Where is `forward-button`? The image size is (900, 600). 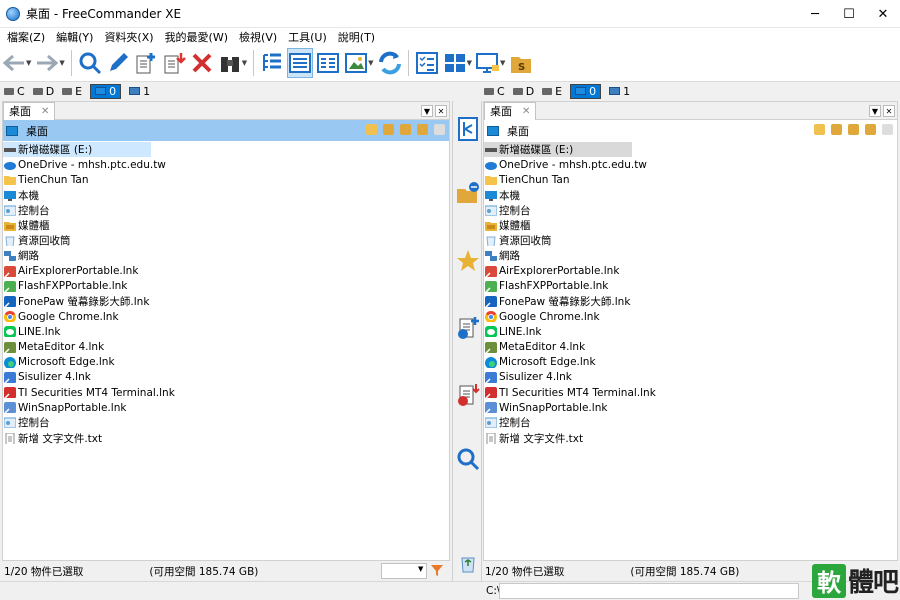
forward-button is located at coordinates (47, 63).